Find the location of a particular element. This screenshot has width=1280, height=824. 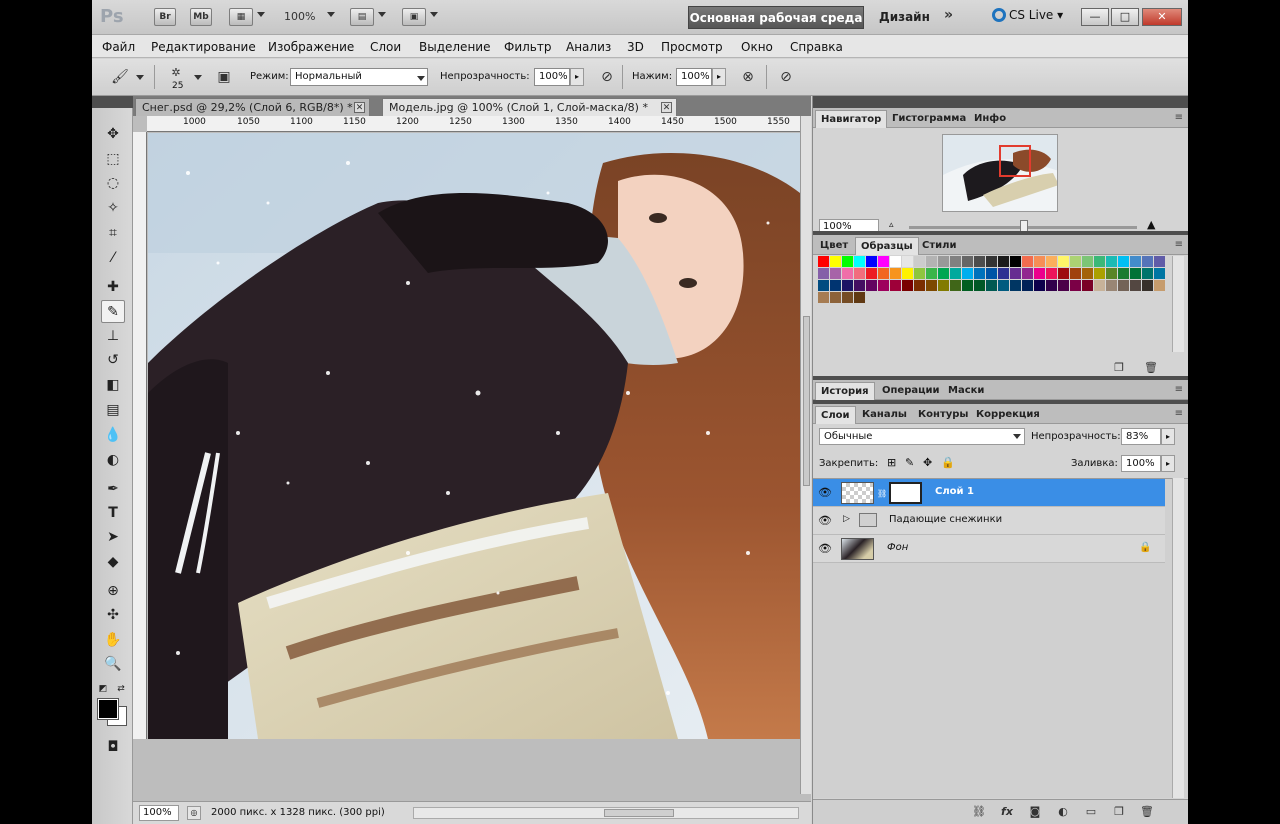

menu-filter: Фильтр is located at coordinates (527, 47).